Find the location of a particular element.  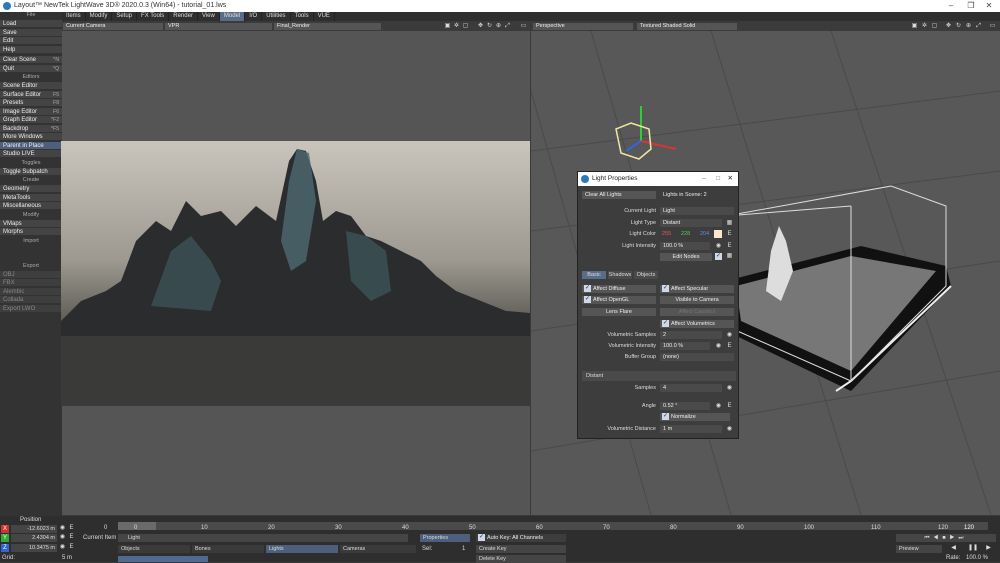

camera-icon: ▣ is located at coordinates (914, 26).